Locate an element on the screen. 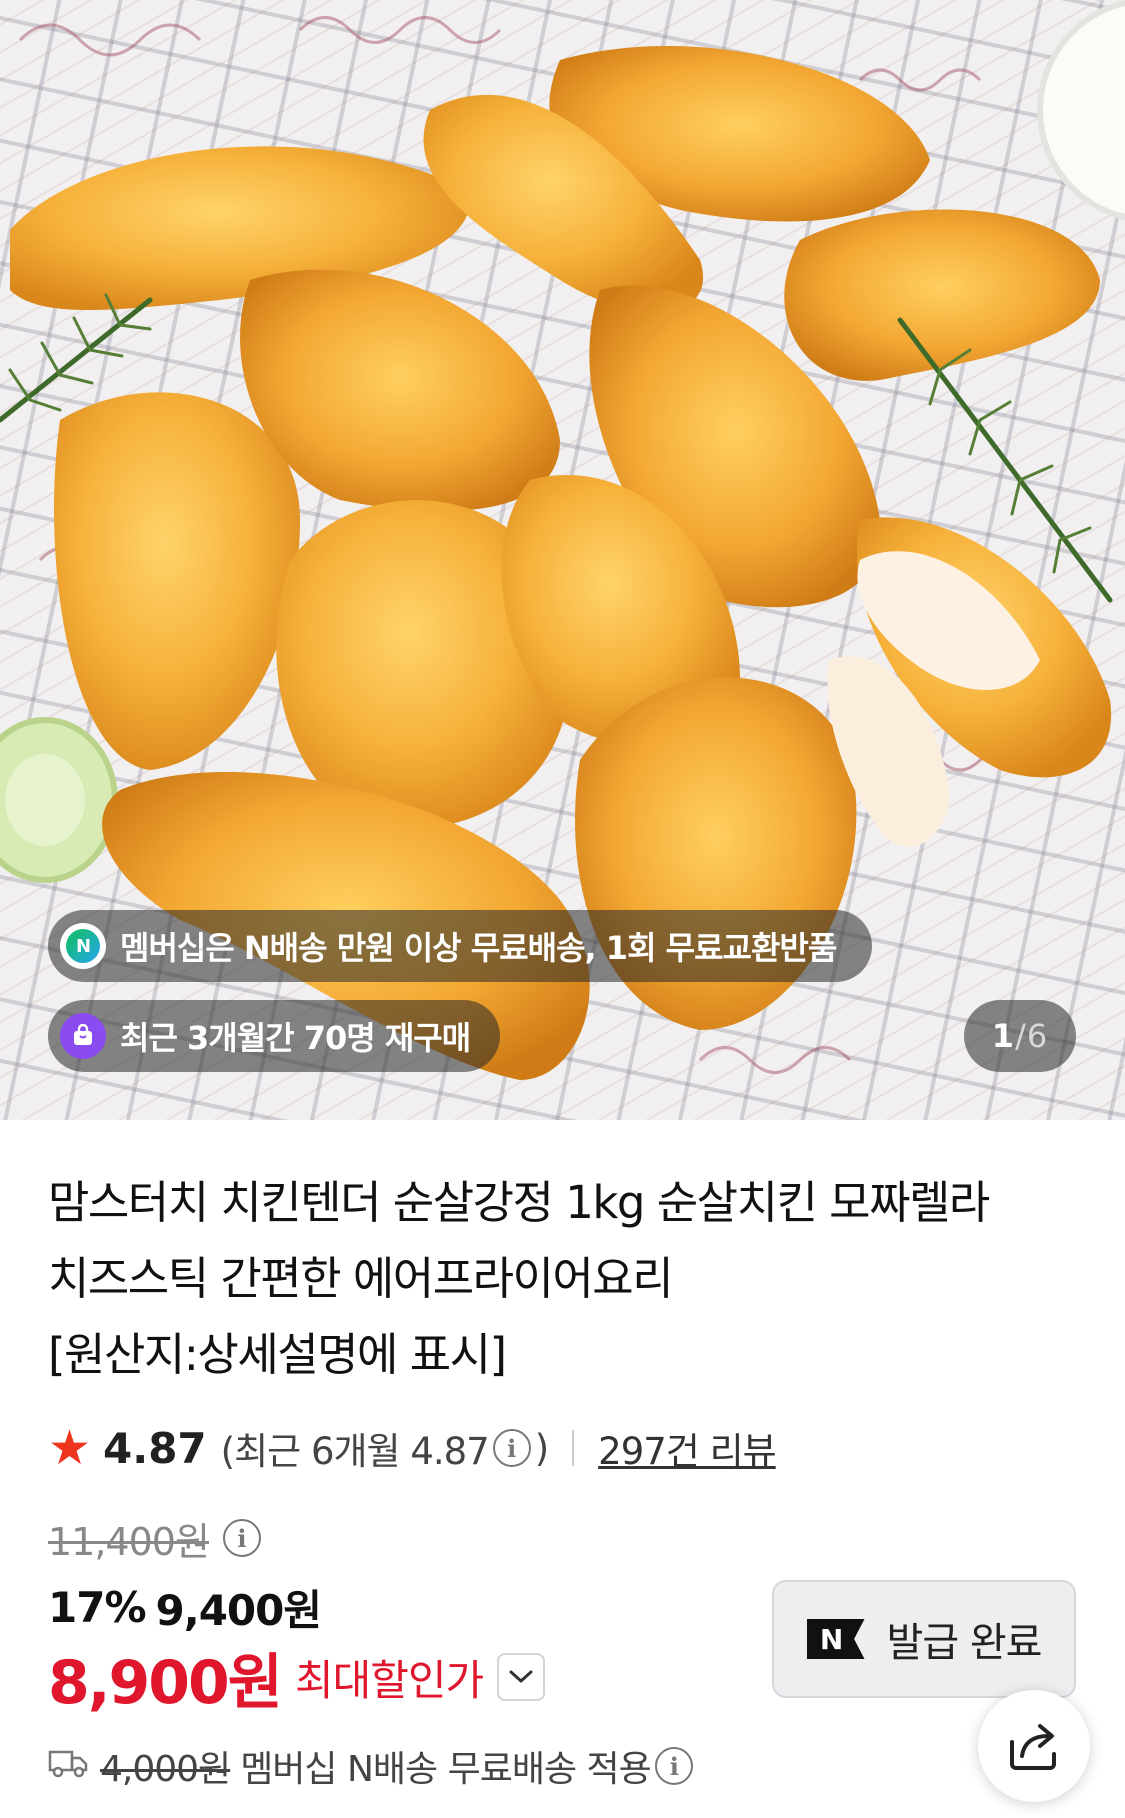 The width and height of the screenshot is (1125, 1818). rating-score: 4.87 is located at coordinates (155, 1448).